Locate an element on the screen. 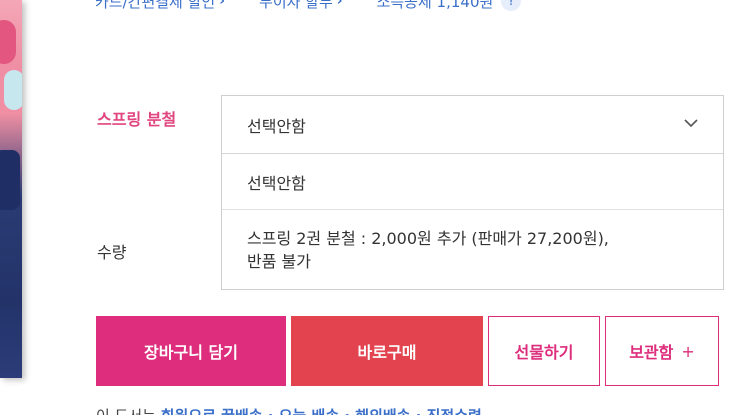 The width and height of the screenshot is (732, 415). add-to-cart-button: 장바구니 담기 is located at coordinates (191, 351).